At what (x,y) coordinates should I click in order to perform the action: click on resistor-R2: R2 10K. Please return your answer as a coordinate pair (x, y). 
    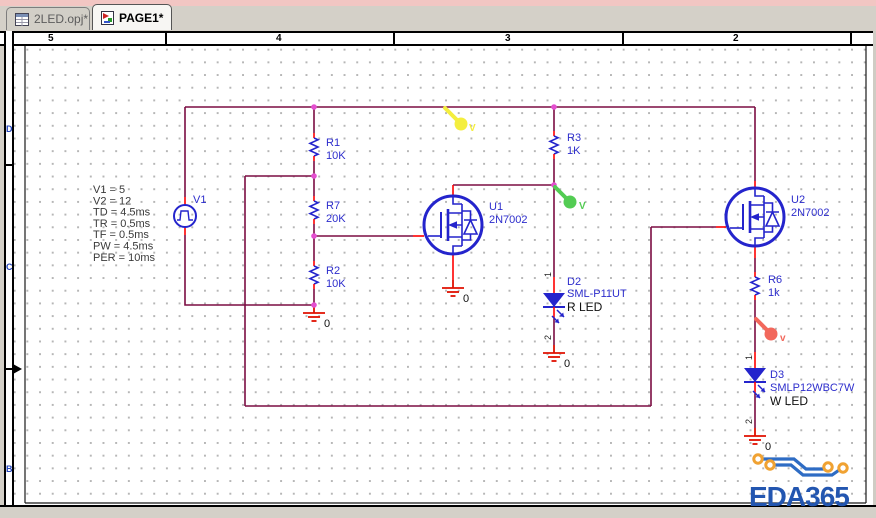
    Looking at the image, I should click on (327, 275).